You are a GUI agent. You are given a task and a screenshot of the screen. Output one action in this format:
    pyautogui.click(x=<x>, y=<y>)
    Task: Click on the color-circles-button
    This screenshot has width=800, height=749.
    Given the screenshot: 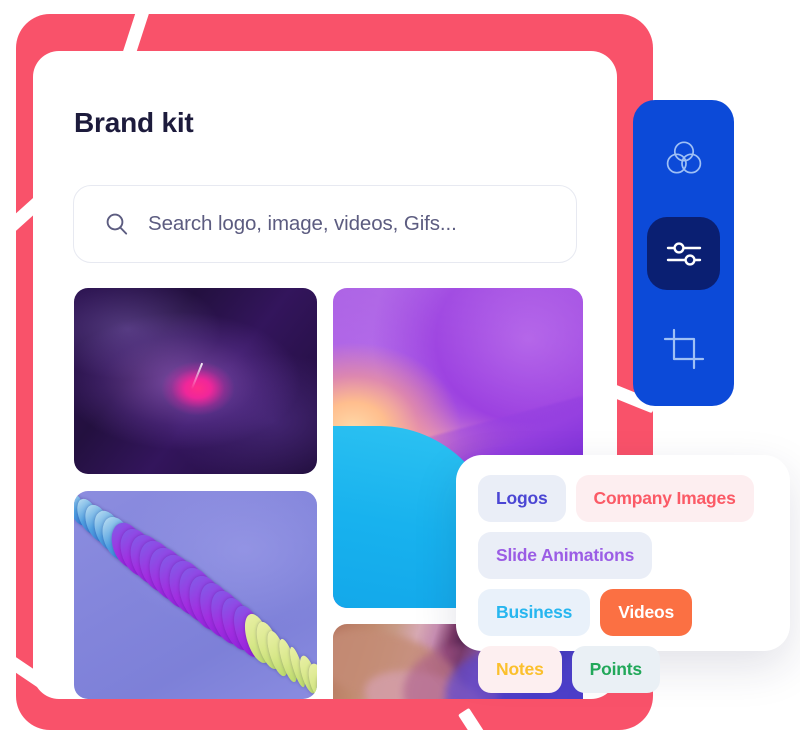 What is the action you would take?
    pyautogui.click(x=683, y=158)
    